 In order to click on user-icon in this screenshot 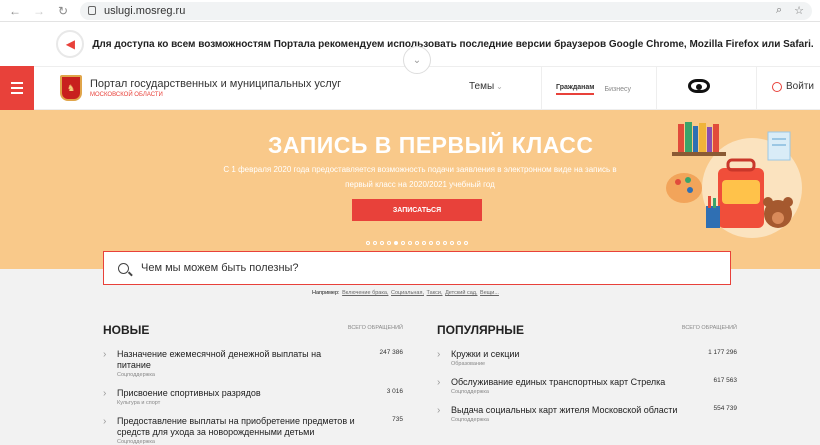, I will do `click(777, 86)`.